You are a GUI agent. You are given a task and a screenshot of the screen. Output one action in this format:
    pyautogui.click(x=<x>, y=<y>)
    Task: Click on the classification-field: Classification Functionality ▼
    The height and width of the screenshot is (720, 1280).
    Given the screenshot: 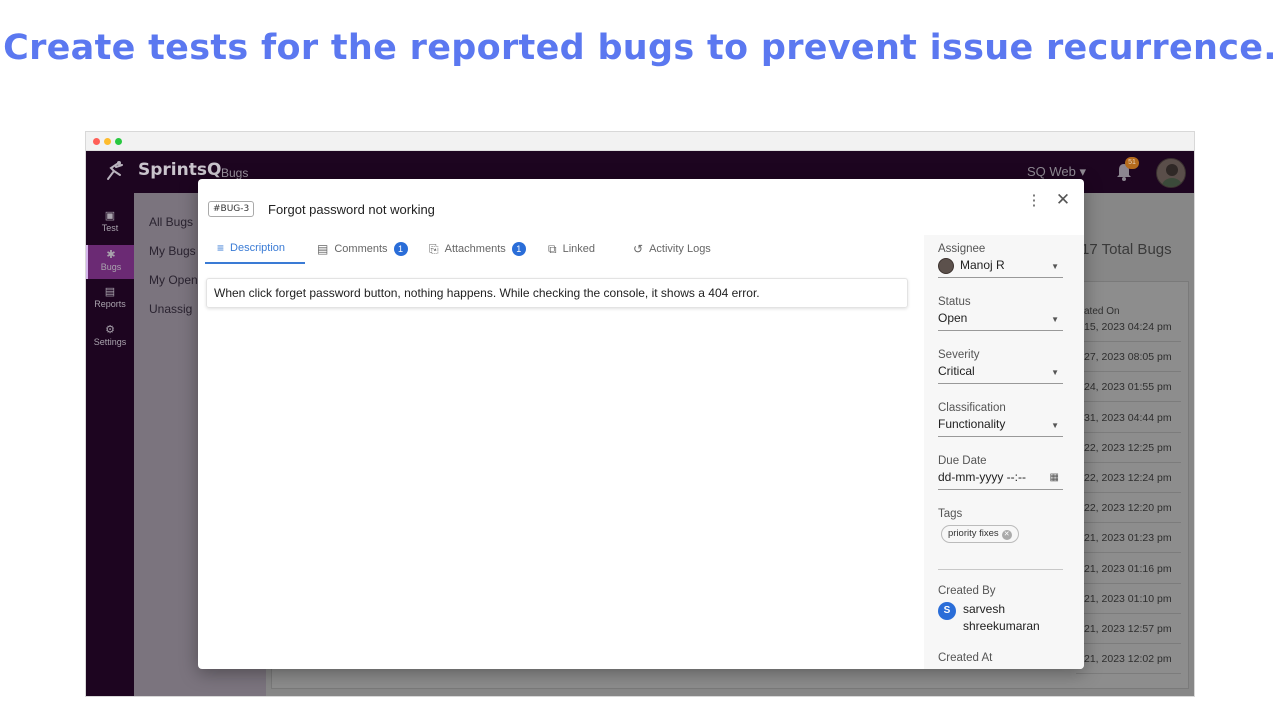 What is the action you would take?
    pyautogui.click(x=1000, y=419)
    